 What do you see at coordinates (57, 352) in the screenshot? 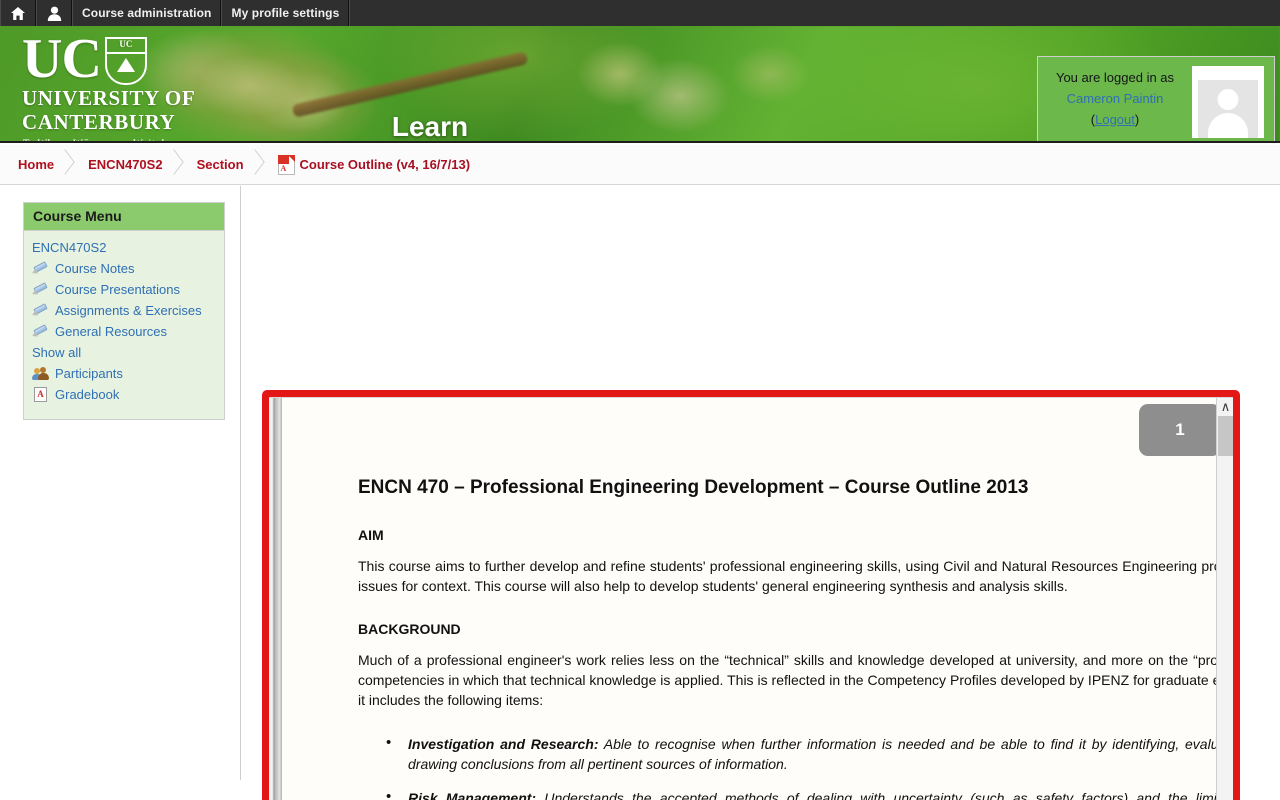
I see `sidebar-item-label: Show all` at bounding box center [57, 352].